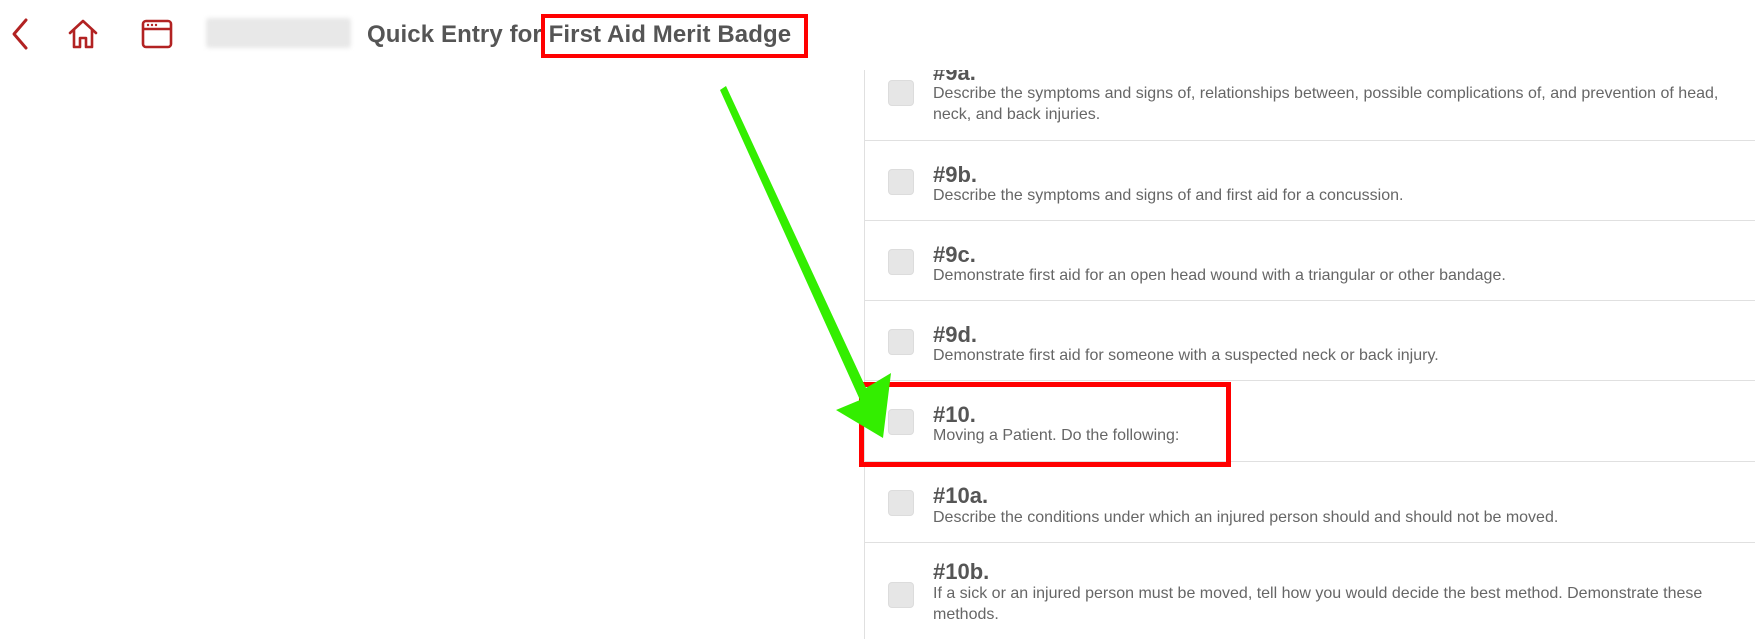 The image size is (1755, 639). Describe the element at coordinates (877, 35) in the screenshot. I see `top-bar: Quick Entry for First Aid Merit Badge` at that location.